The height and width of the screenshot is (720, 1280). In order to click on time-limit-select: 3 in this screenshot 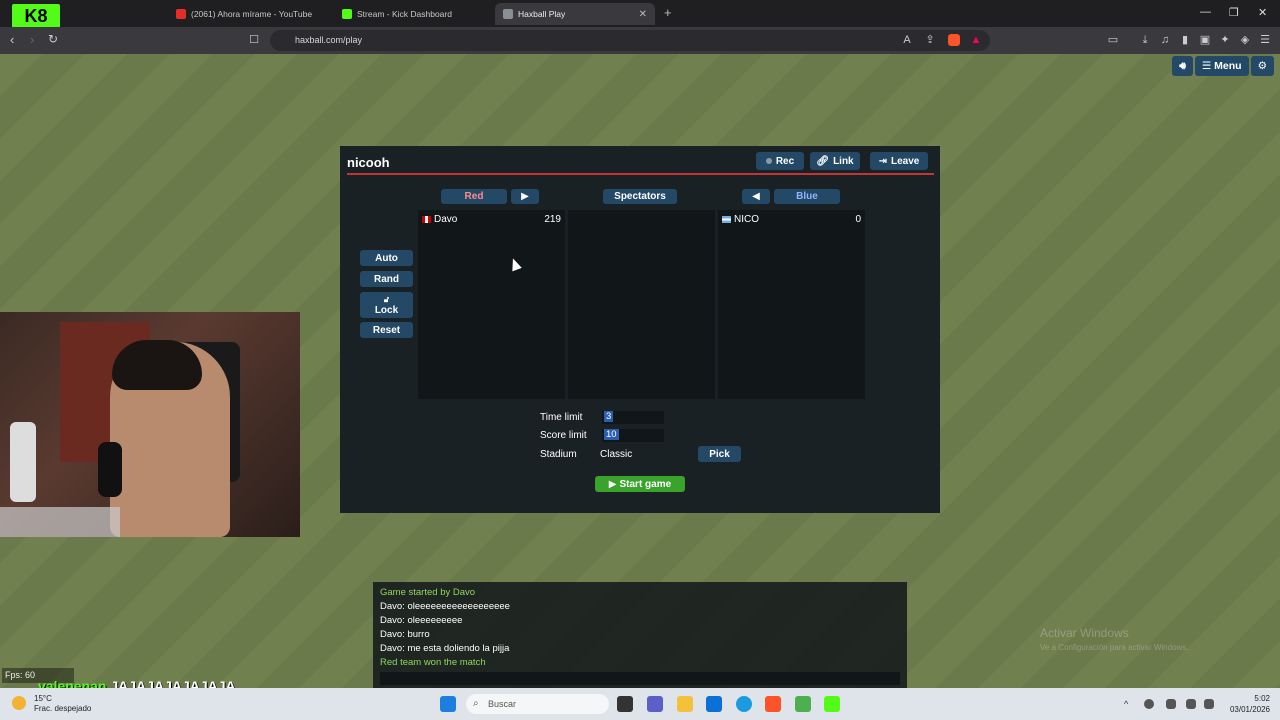, I will do `click(633, 417)`.